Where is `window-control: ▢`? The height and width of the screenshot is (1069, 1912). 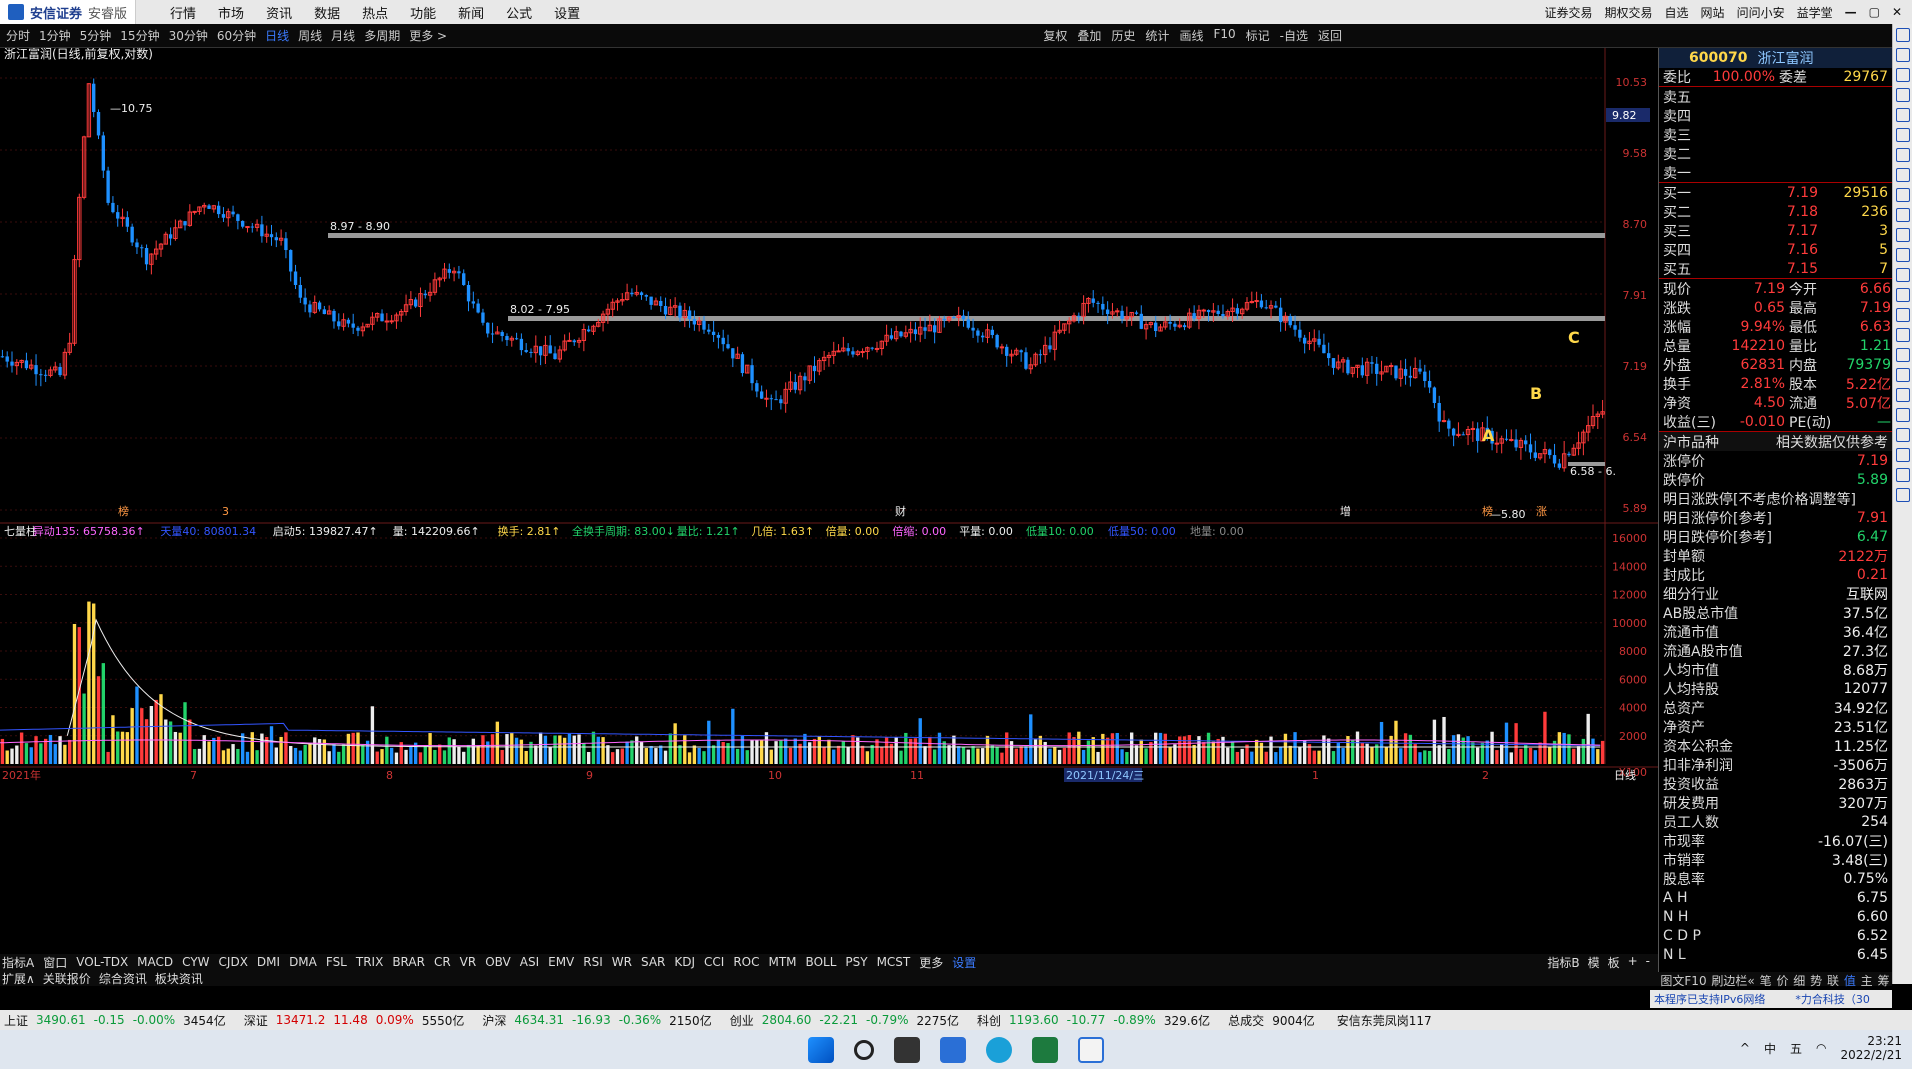 window-control: ▢ is located at coordinates (1874, 12).